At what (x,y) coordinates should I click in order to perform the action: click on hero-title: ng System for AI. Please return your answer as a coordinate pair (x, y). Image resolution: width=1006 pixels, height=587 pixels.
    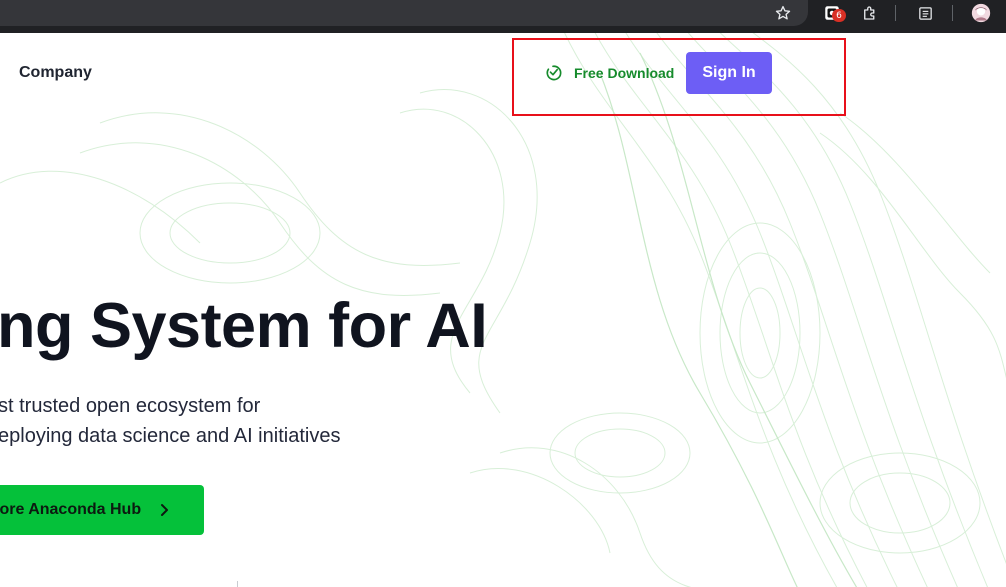
    Looking at the image, I should click on (244, 326).